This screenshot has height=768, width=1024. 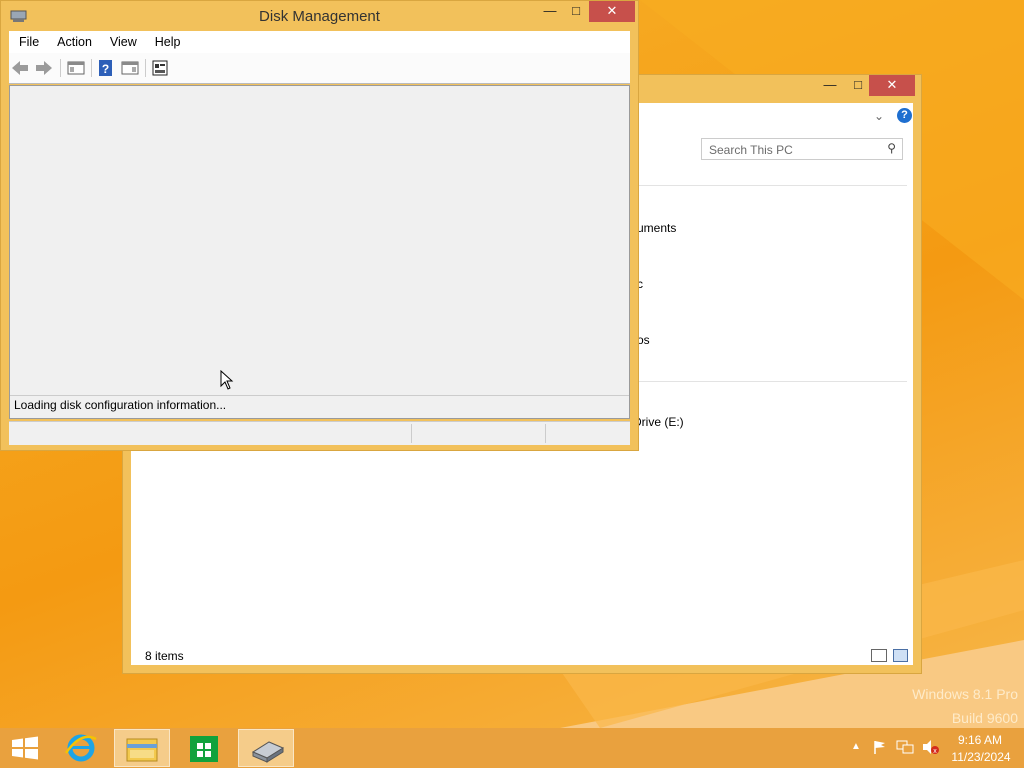 What do you see at coordinates (802, 149) in the screenshot?
I see `search-box: Search This PC ⚲` at bounding box center [802, 149].